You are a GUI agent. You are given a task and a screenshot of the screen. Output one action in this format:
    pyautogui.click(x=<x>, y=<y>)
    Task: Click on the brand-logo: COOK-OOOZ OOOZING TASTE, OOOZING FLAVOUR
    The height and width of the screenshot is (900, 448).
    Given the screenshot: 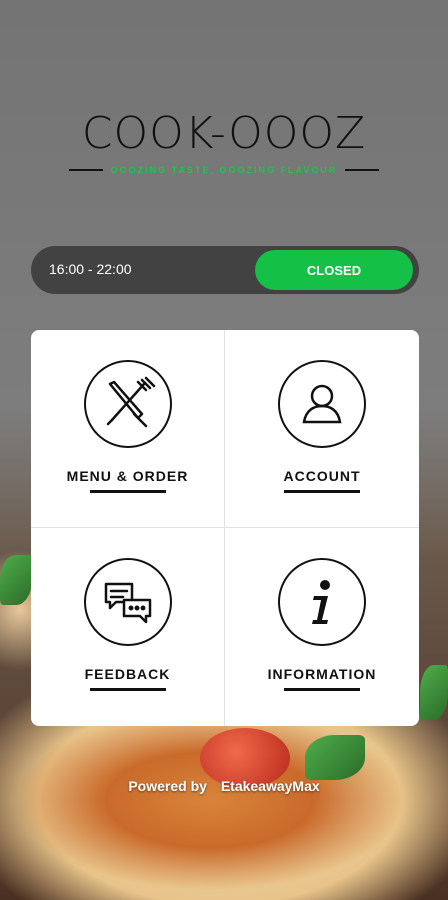 What is the action you would take?
    pyautogui.click(x=224, y=141)
    